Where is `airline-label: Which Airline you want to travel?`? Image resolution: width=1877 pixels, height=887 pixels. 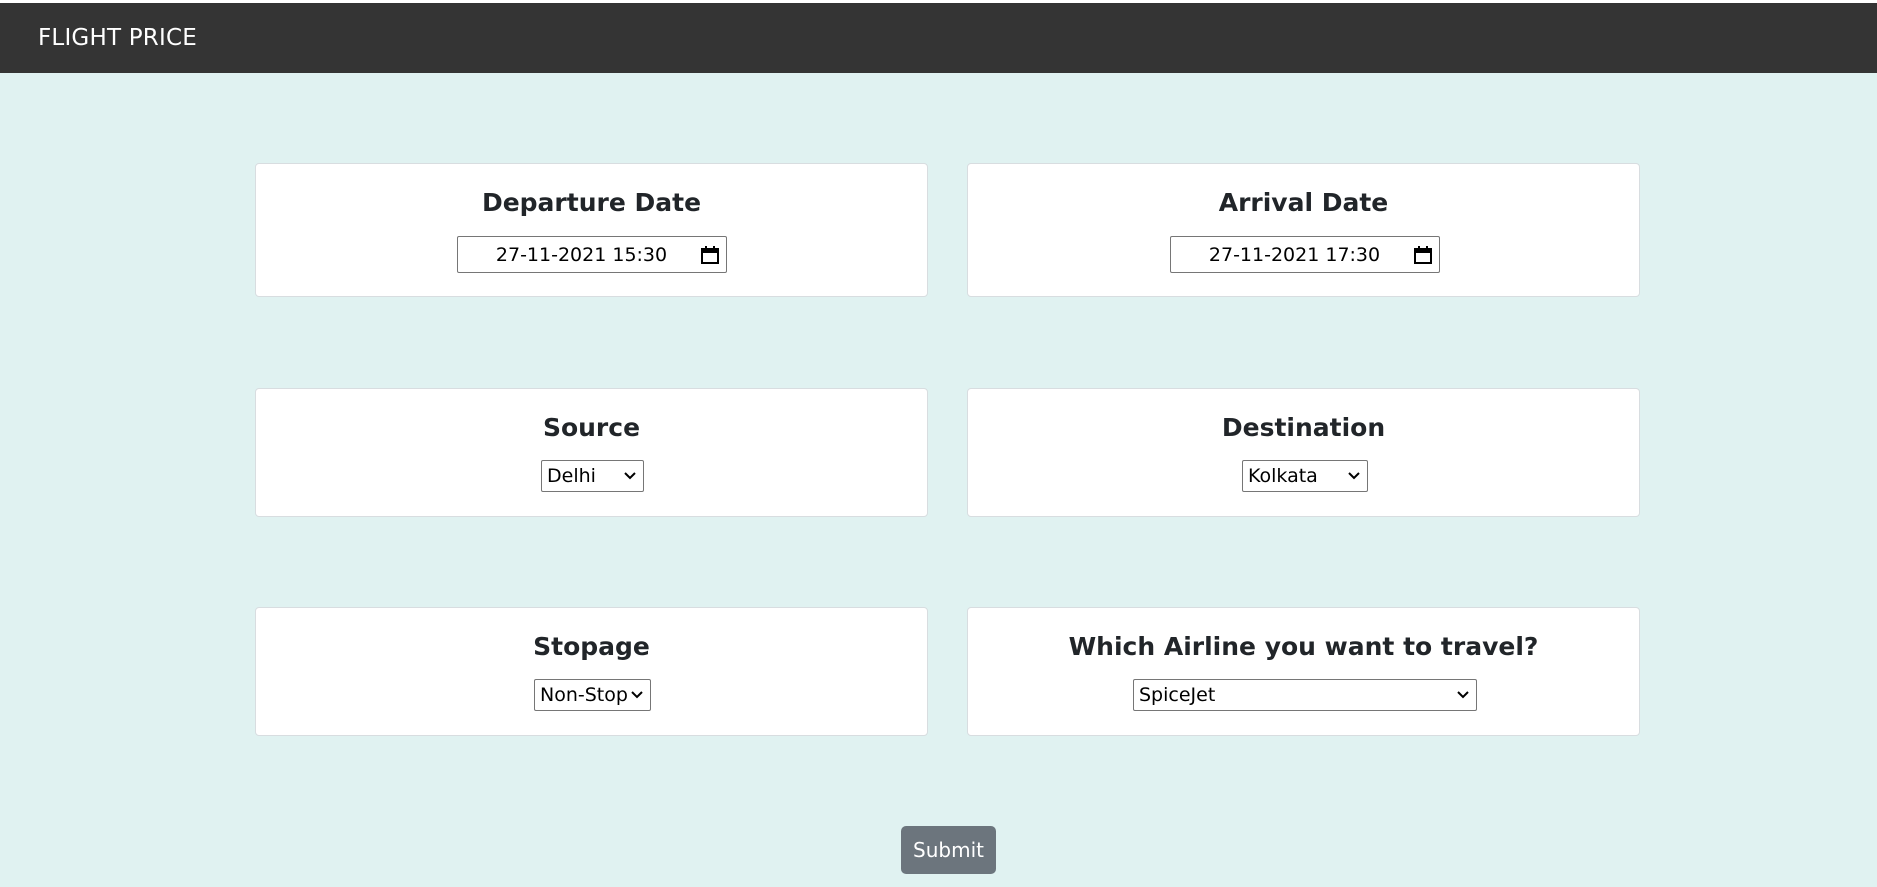
airline-label: Which Airline you want to travel? is located at coordinates (1303, 646).